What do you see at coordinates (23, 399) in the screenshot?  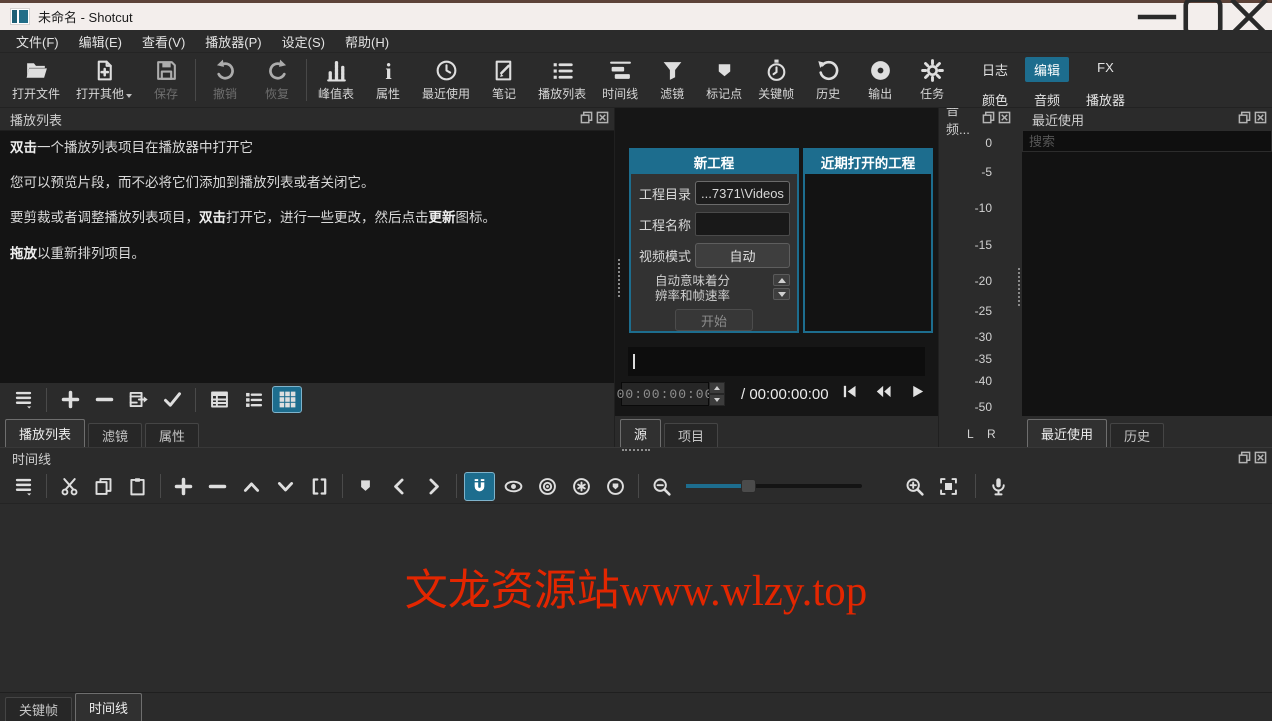 I see `playlist-menu-button` at bounding box center [23, 399].